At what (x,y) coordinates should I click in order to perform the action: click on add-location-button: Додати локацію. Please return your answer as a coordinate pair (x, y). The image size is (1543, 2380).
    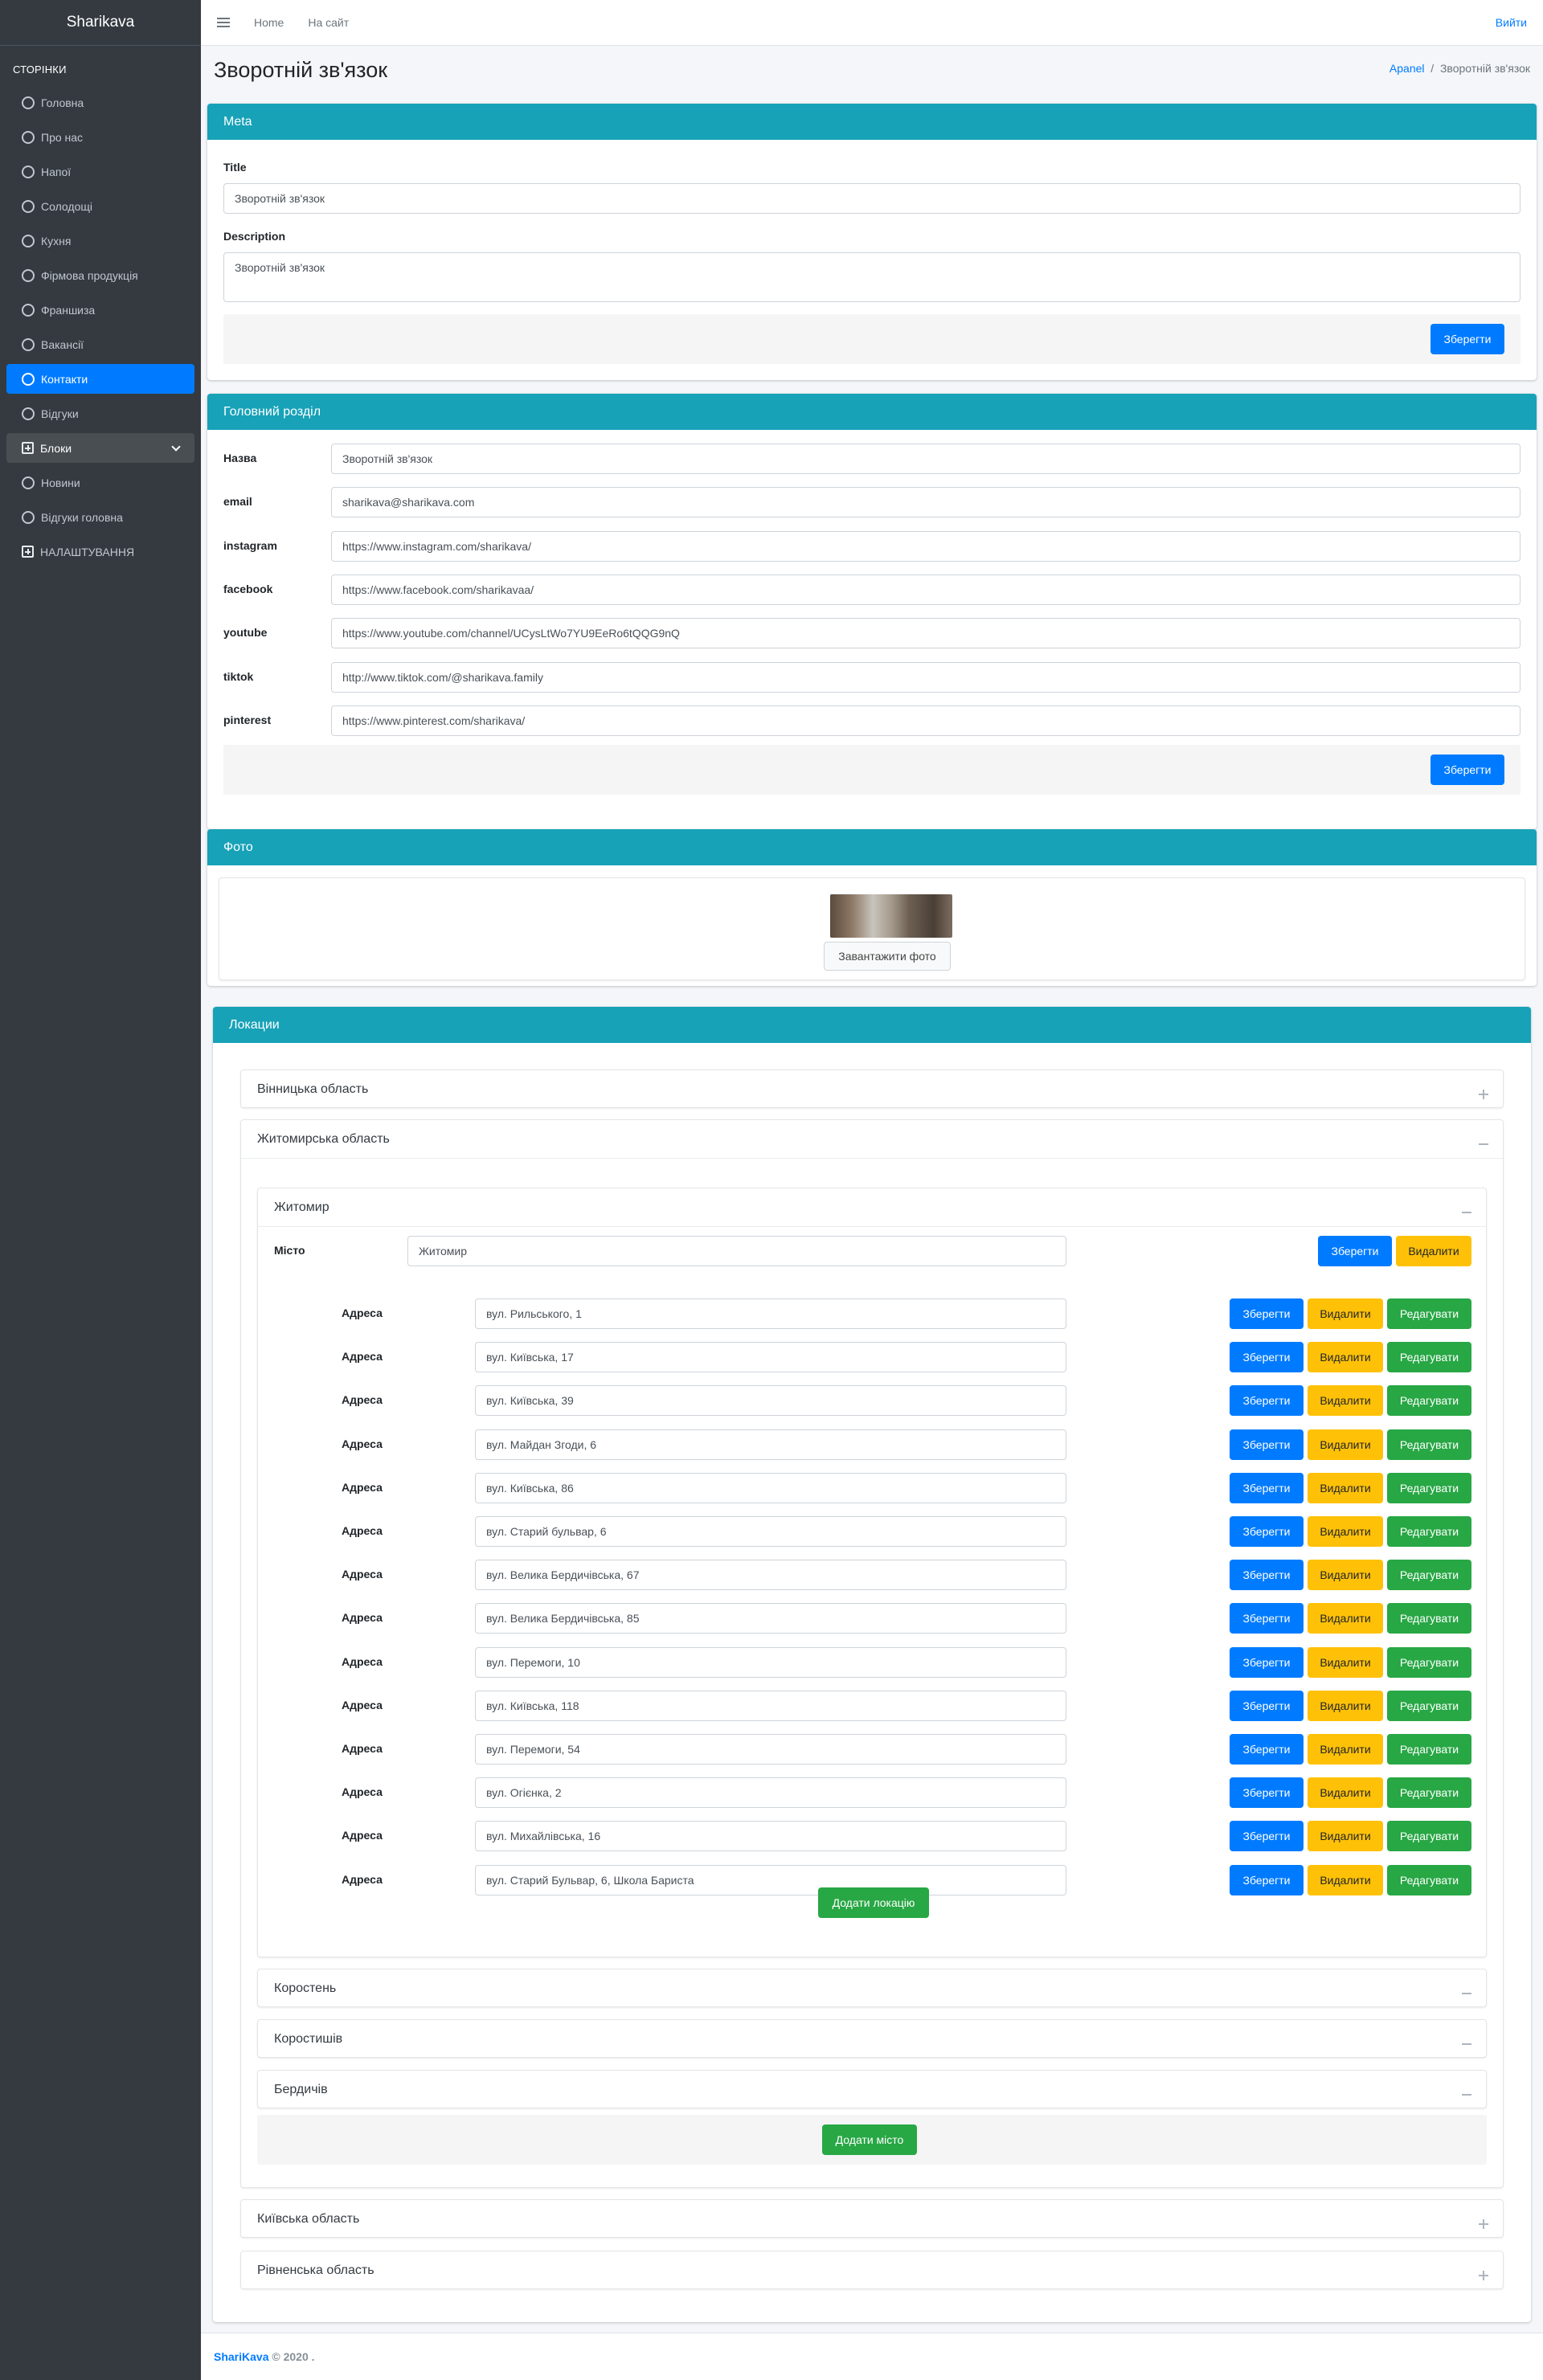
    Looking at the image, I should click on (873, 1902).